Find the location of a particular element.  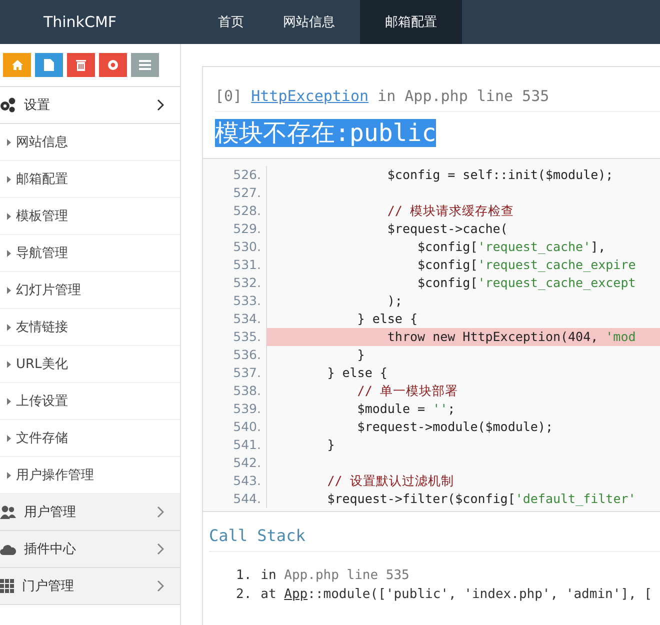

line-number: 531. is located at coordinates (235, 265).